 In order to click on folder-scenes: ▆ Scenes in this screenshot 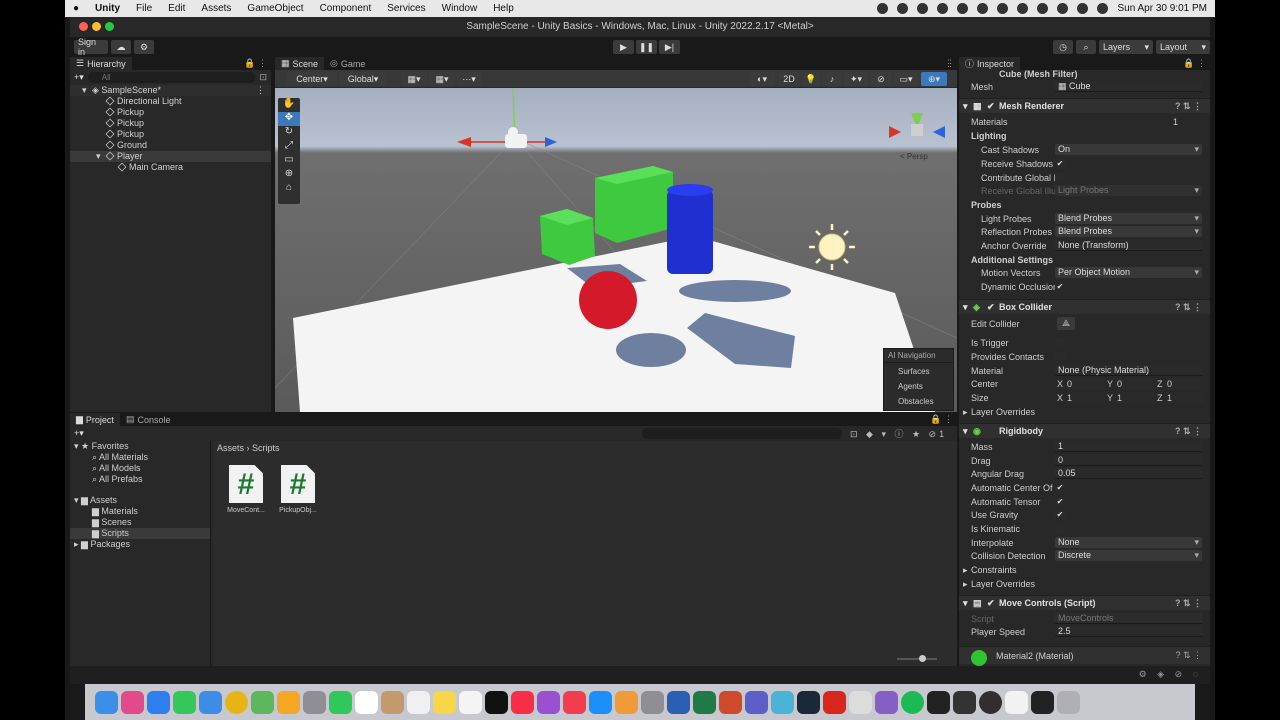, I will do `click(140, 522)`.